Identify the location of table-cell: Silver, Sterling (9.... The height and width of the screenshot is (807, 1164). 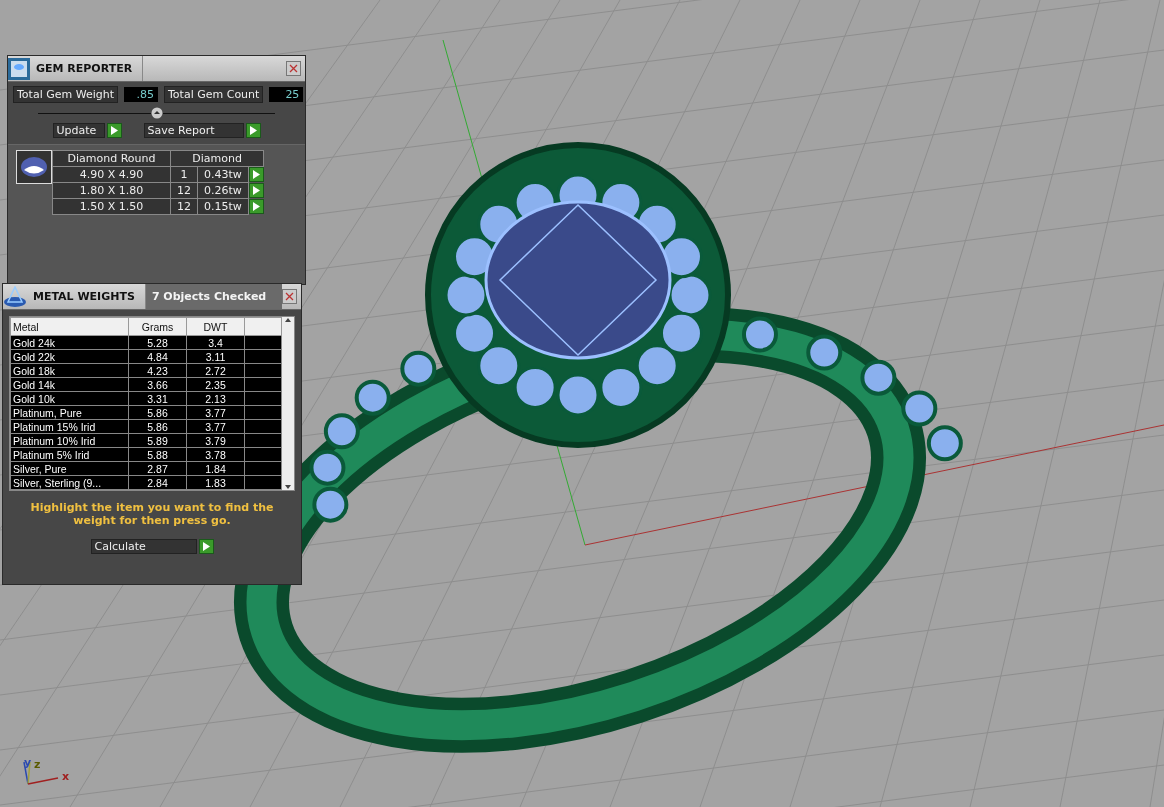
(69, 482).